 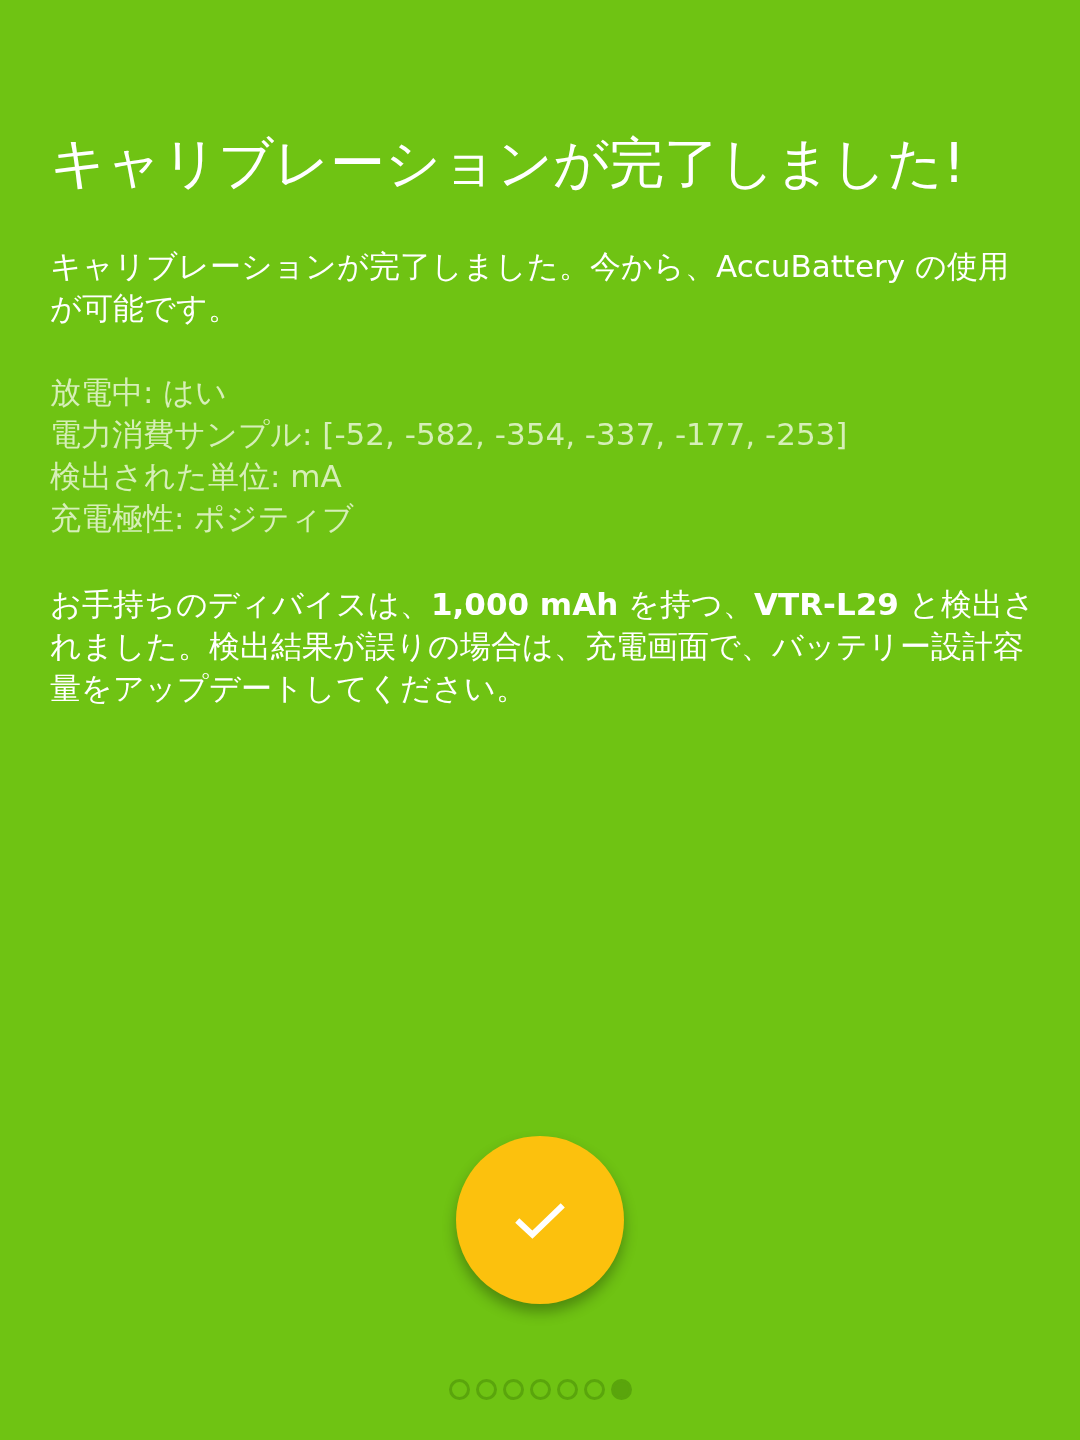 I want to click on detail-line: 電力消費サンプル: [-52, -582, -354, -337, -177, -253], so click(x=449, y=434).